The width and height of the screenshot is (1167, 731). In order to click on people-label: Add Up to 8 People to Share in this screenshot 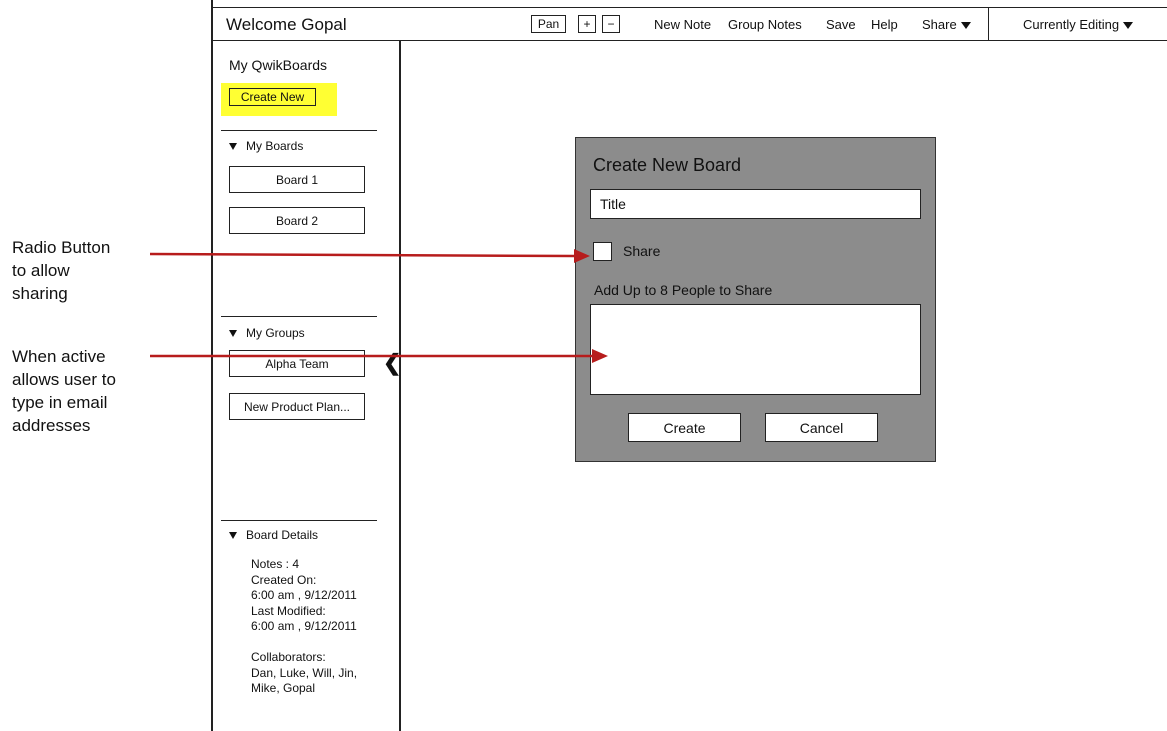, I will do `click(683, 290)`.